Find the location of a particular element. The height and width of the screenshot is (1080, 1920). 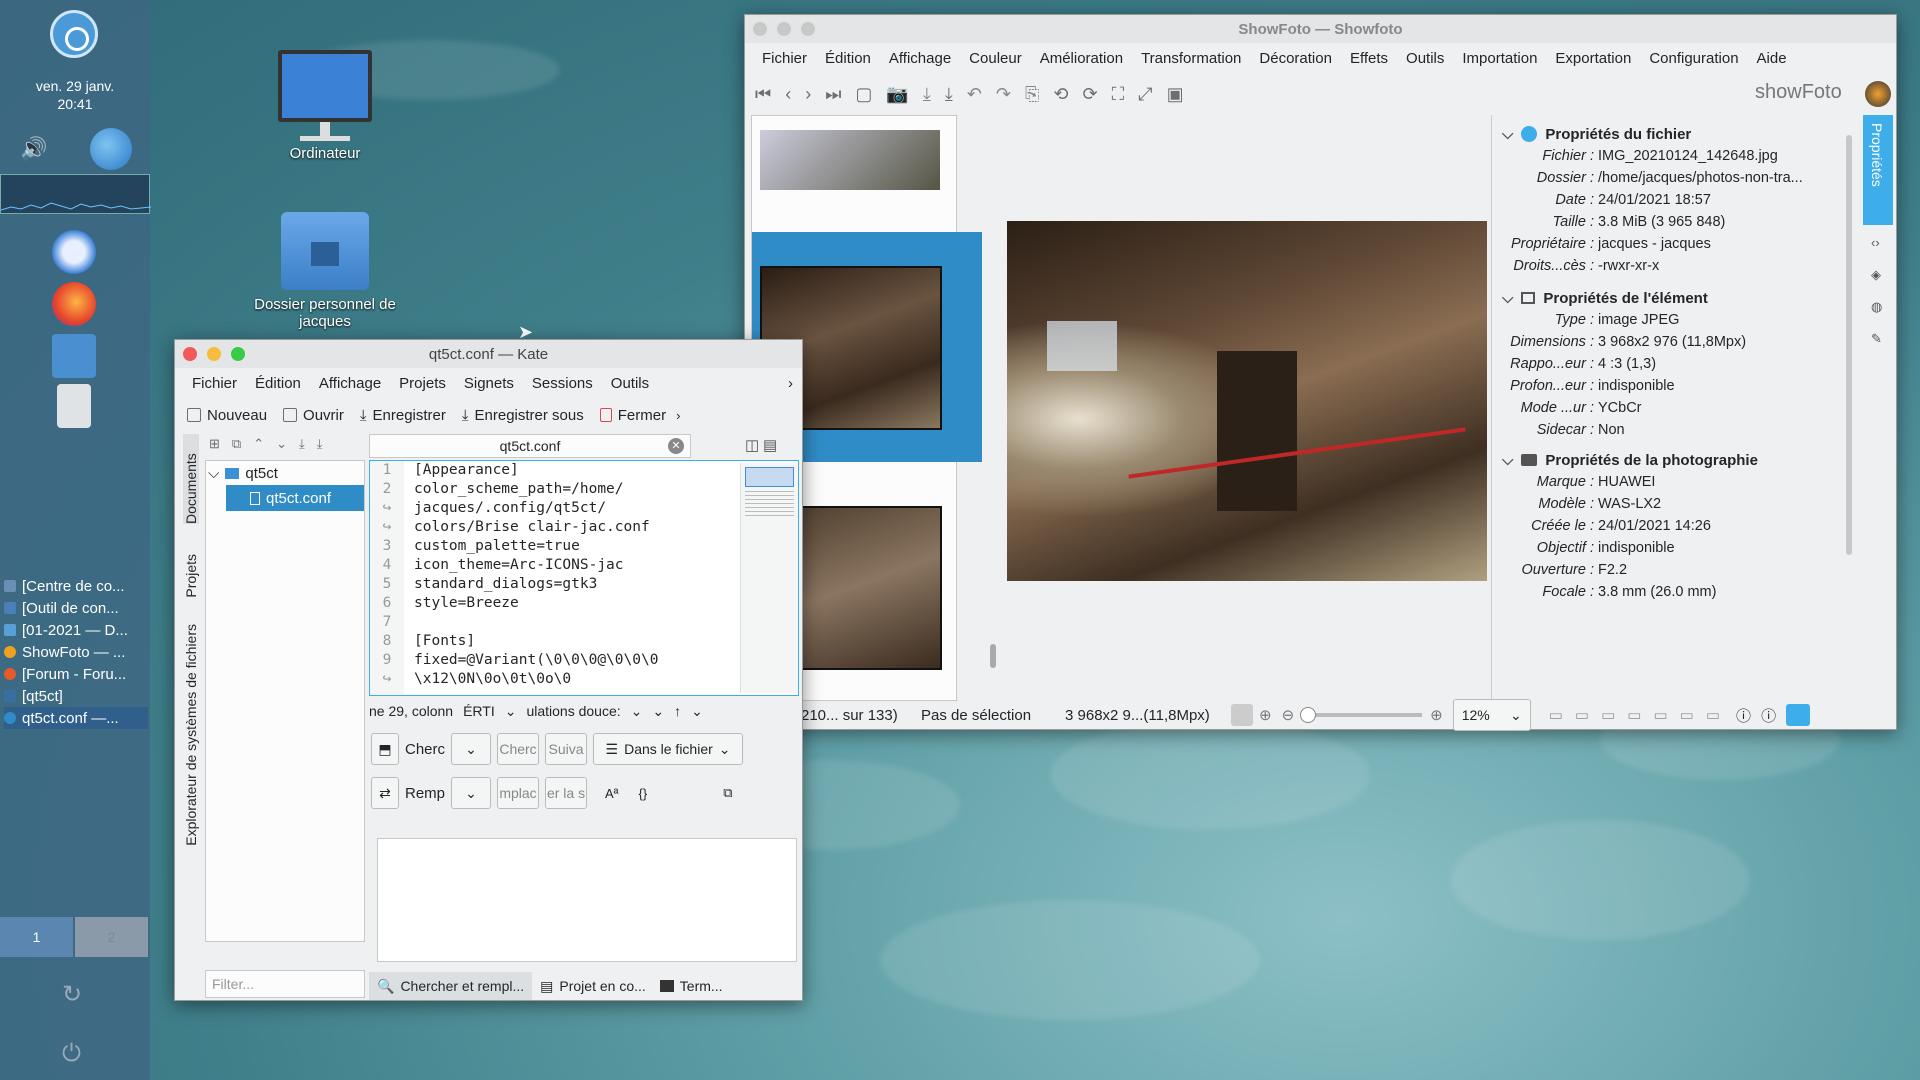

tab-proprietes: Propriétés is located at coordinates (1878, 170).